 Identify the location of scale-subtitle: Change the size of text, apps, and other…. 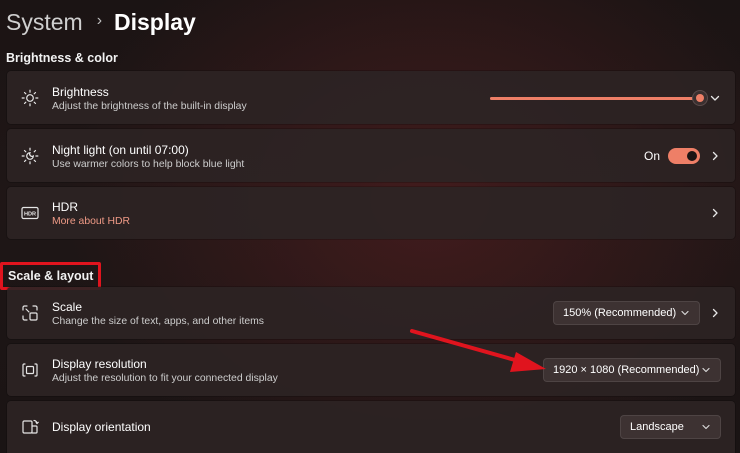
(158, 321).